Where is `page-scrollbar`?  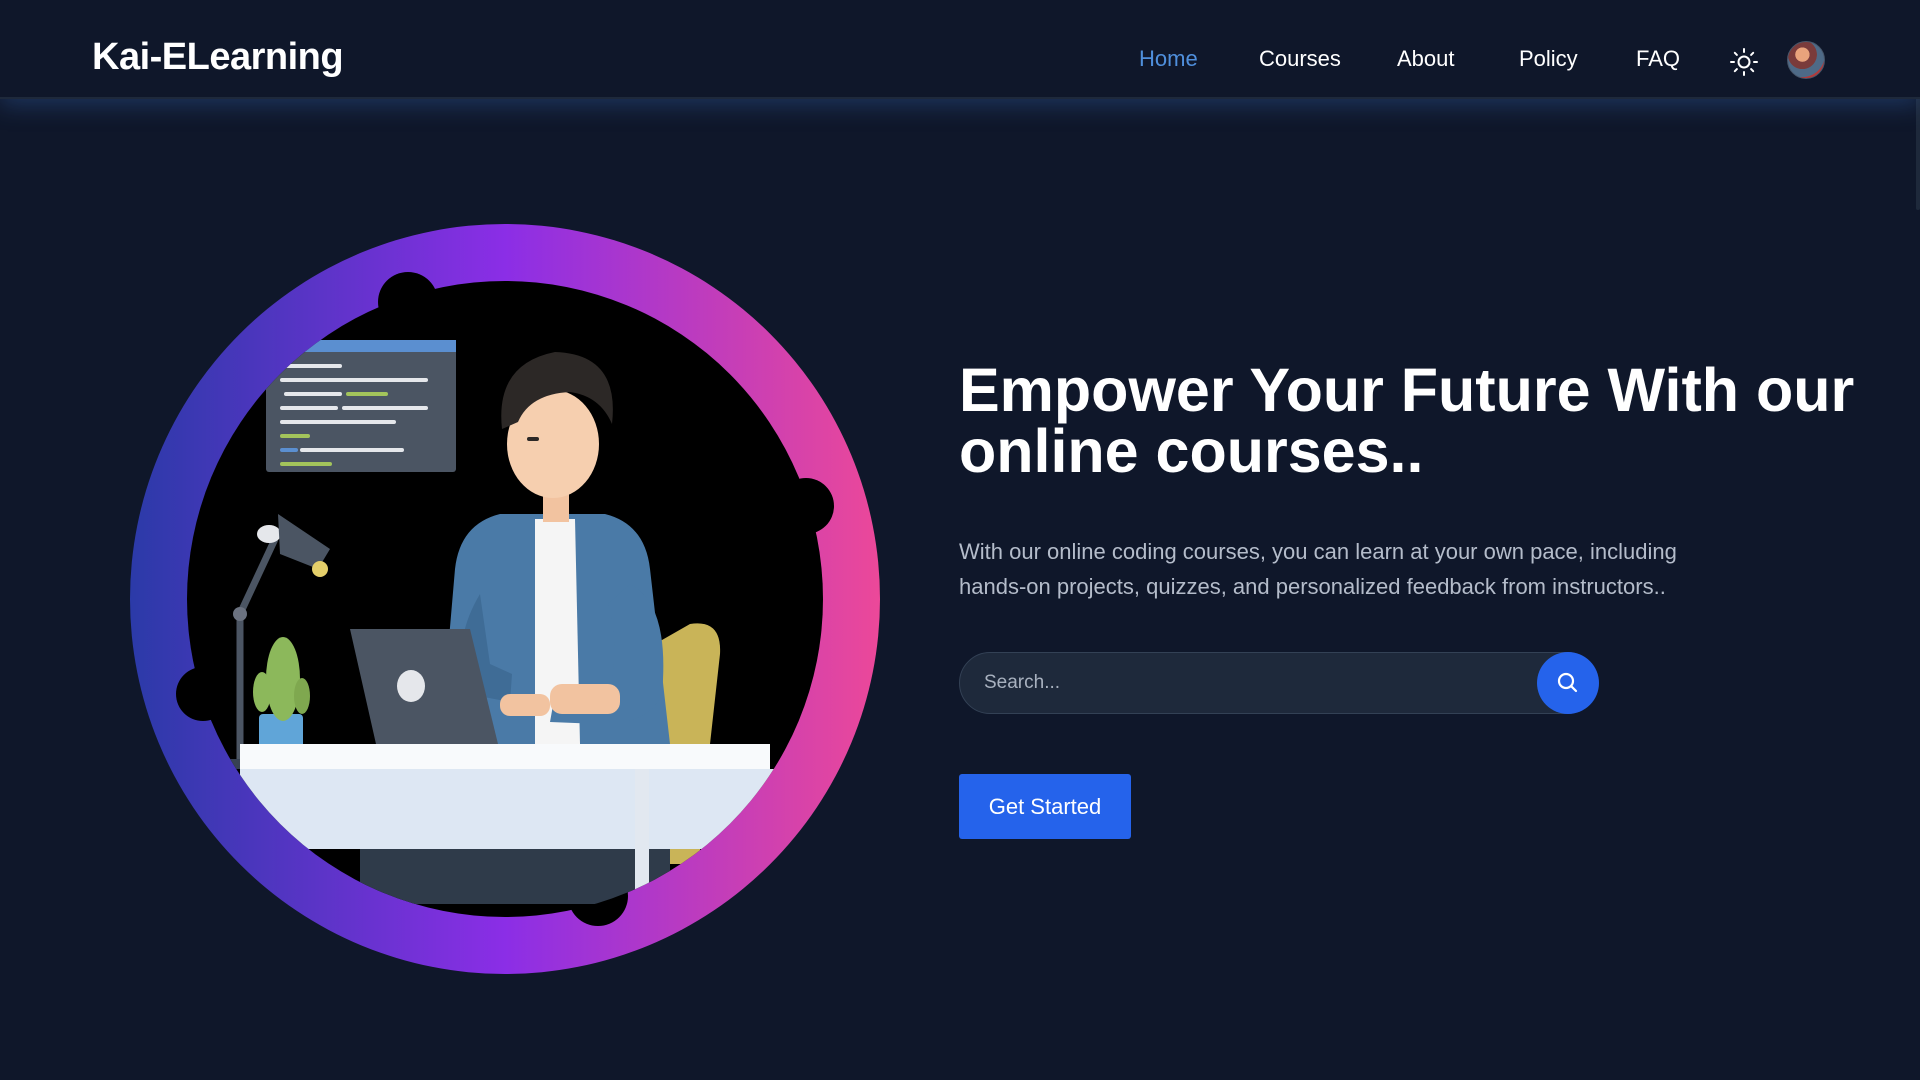 page-scrollbar is located at coordinates (1916, 540).